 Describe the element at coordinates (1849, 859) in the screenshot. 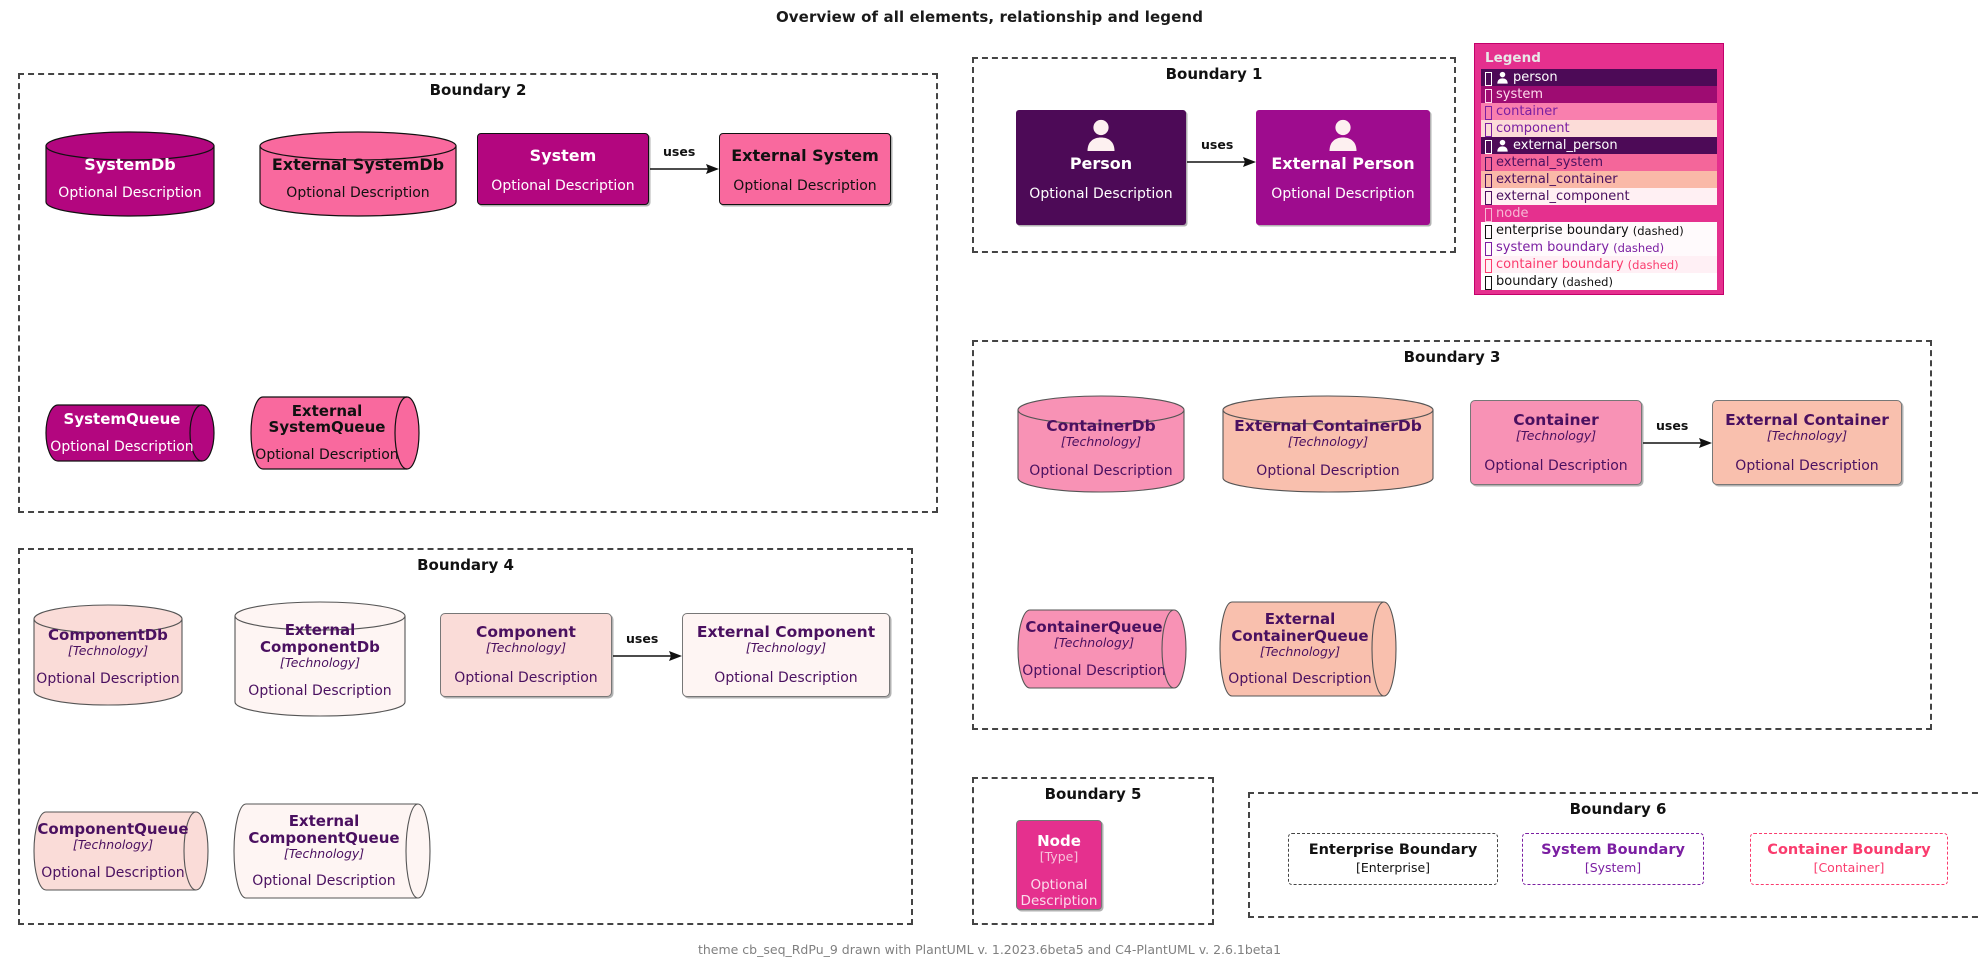

I see `element-container-boundary: Container Boundary [Container]` at that location.